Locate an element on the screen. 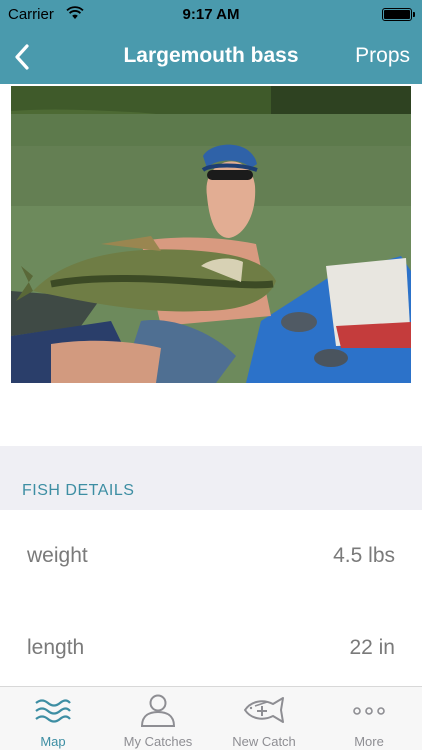  detail-value: 22 in is located at coordinates (372, 647).